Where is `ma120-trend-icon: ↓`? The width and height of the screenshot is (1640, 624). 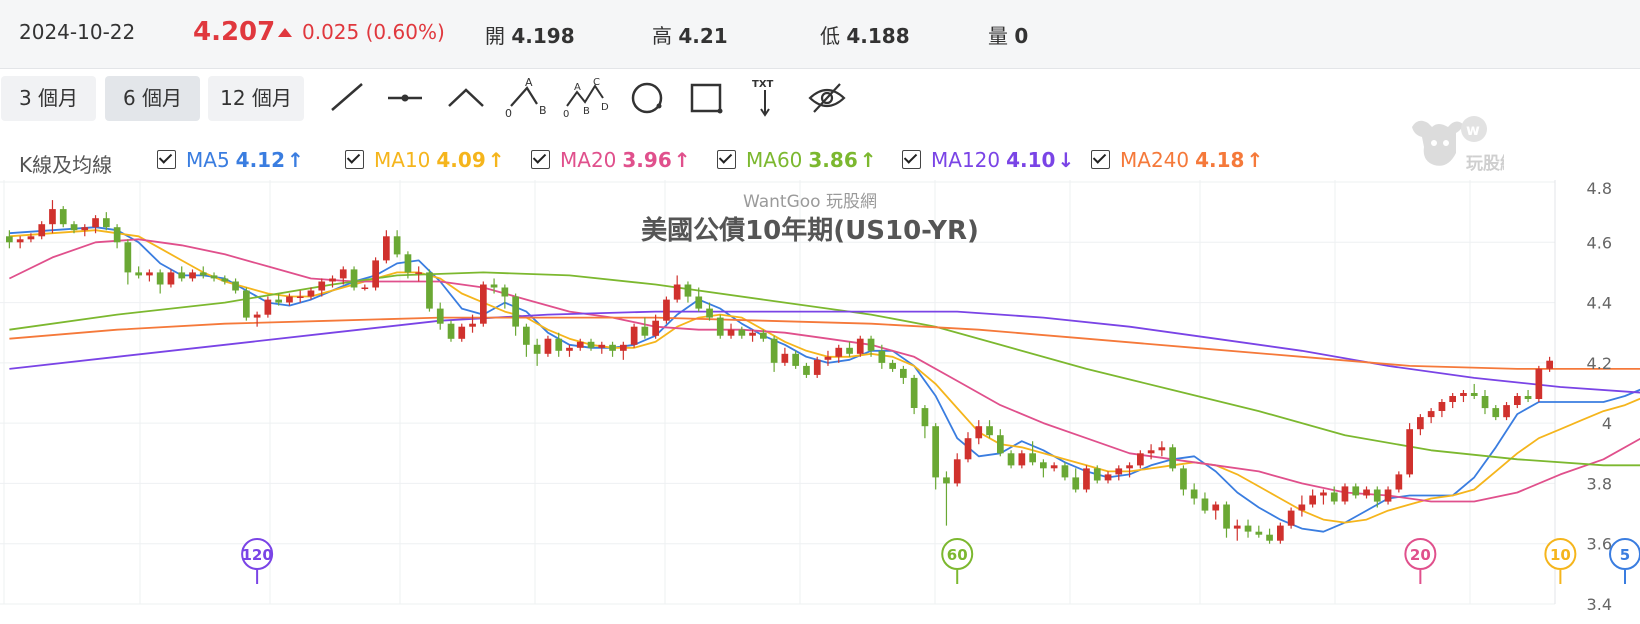
ma120-trend-icon: ↓ is located at coordinates (1066, 160).